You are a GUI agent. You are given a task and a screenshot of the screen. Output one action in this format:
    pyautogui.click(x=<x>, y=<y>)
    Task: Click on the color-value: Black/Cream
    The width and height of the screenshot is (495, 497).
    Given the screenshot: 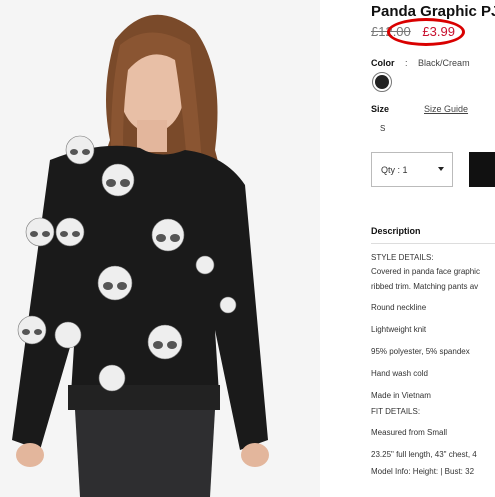 What is the action you would take?
    pyautogui.click(x=444, y=63)
    